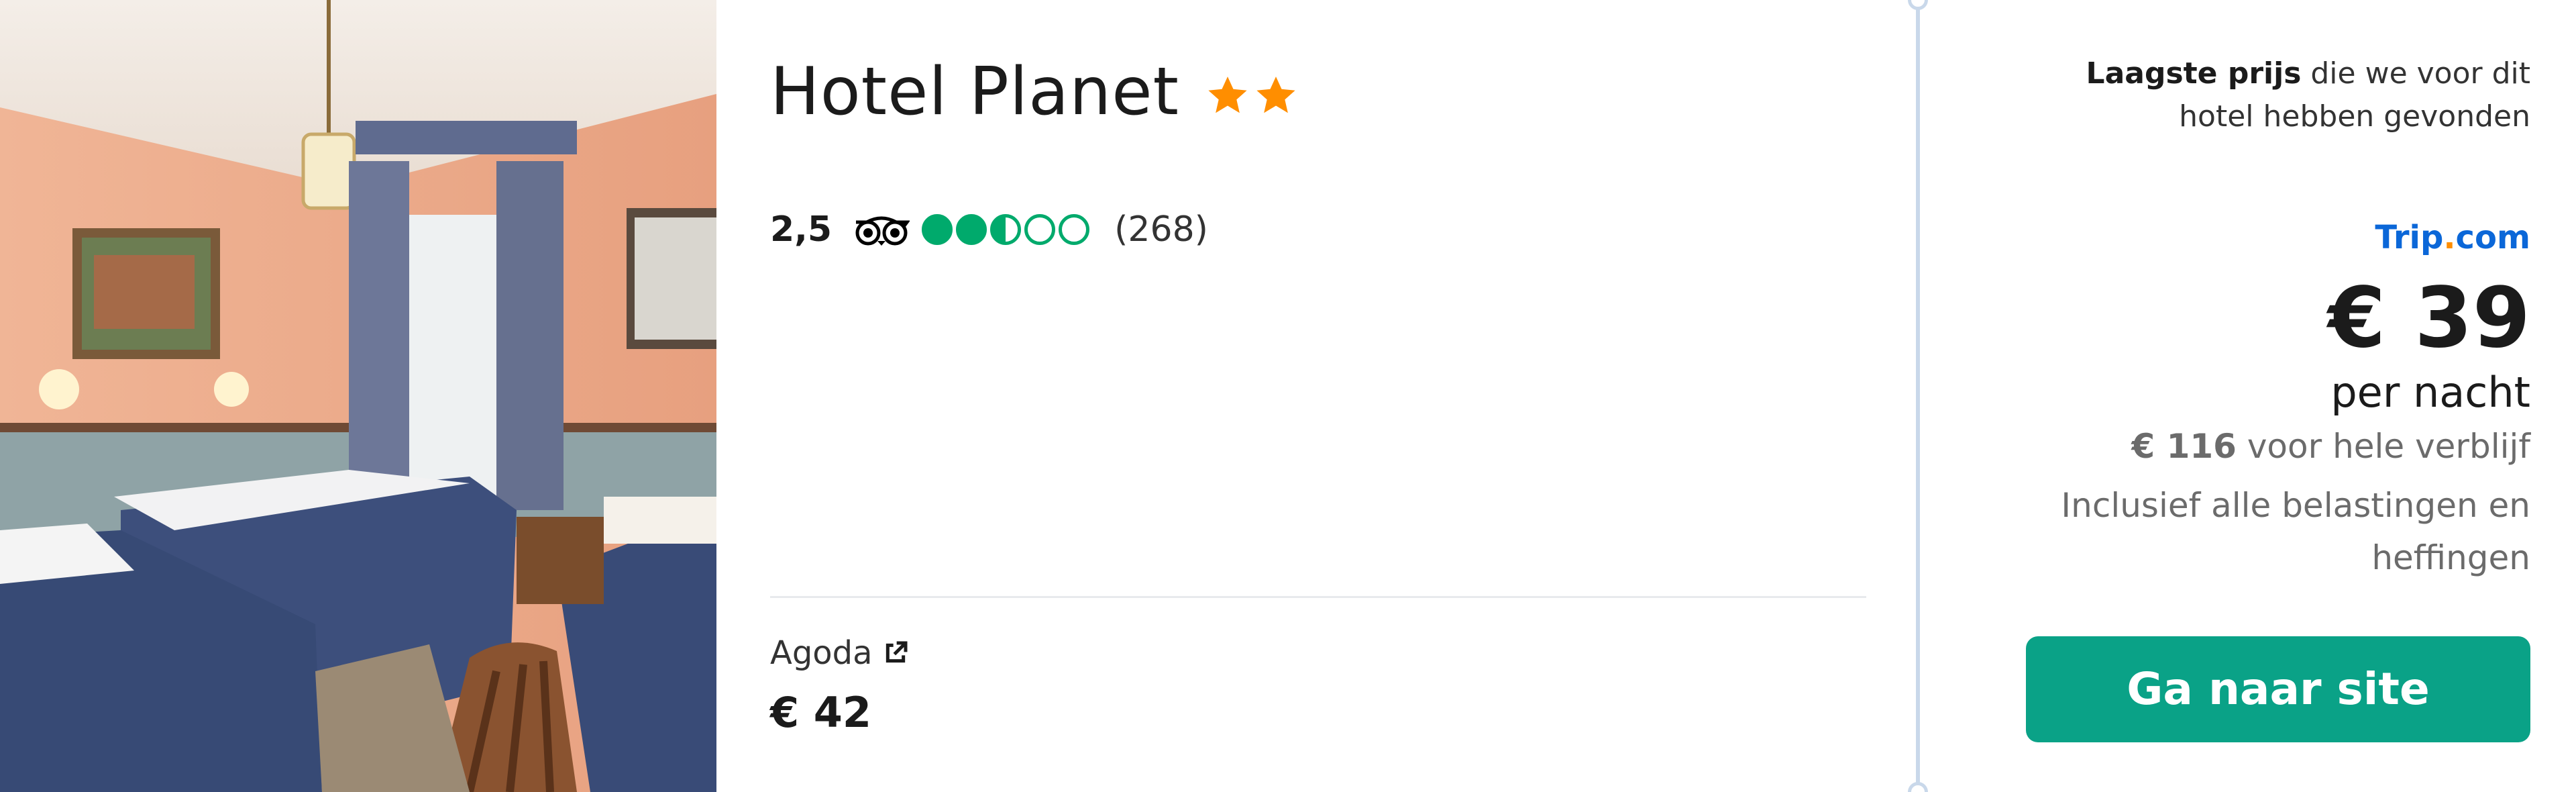 The image size is (2576, 792). I want to click on total-stay-price: € 116 voor hele verblijf, so click(2330, 446).